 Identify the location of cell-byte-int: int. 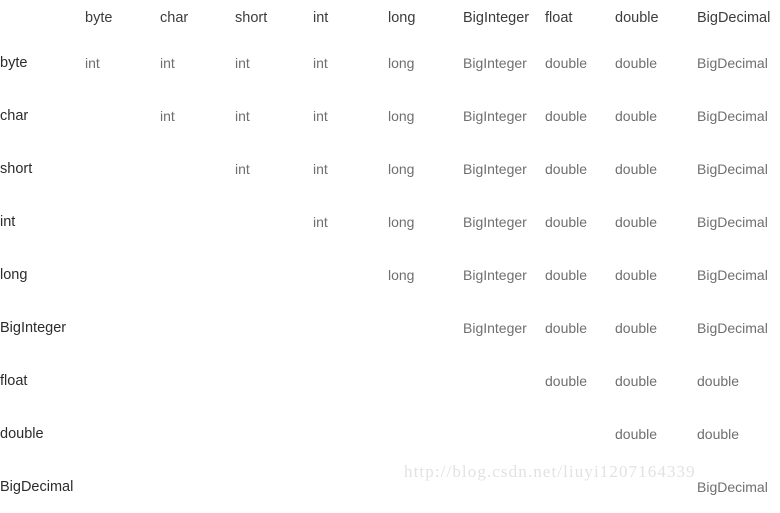
(320, 62).